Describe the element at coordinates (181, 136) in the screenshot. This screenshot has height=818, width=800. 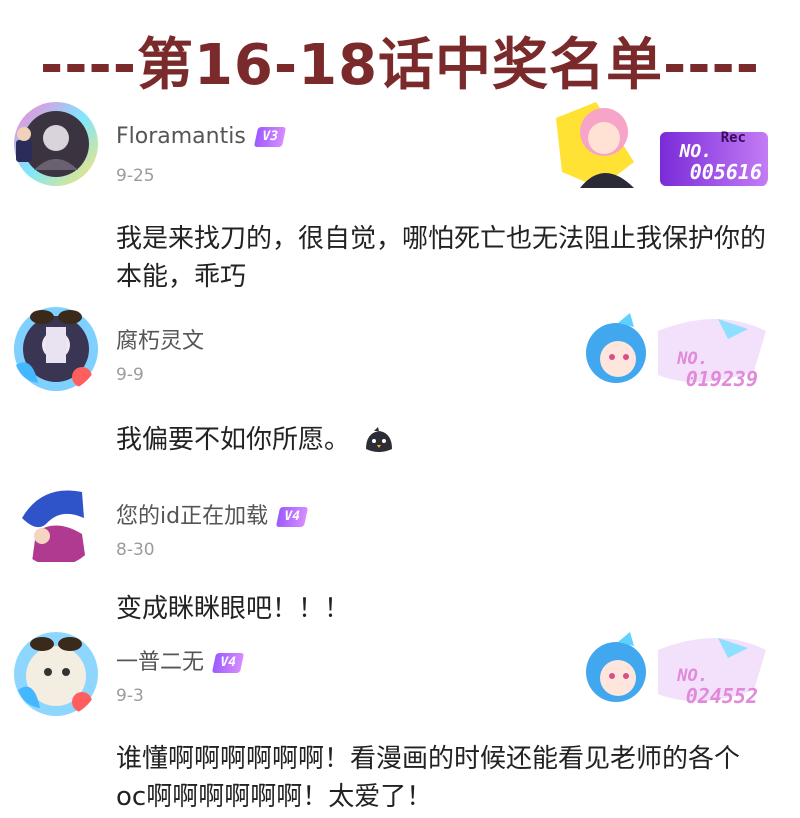
I see `username-text: Floramantis` at that location.